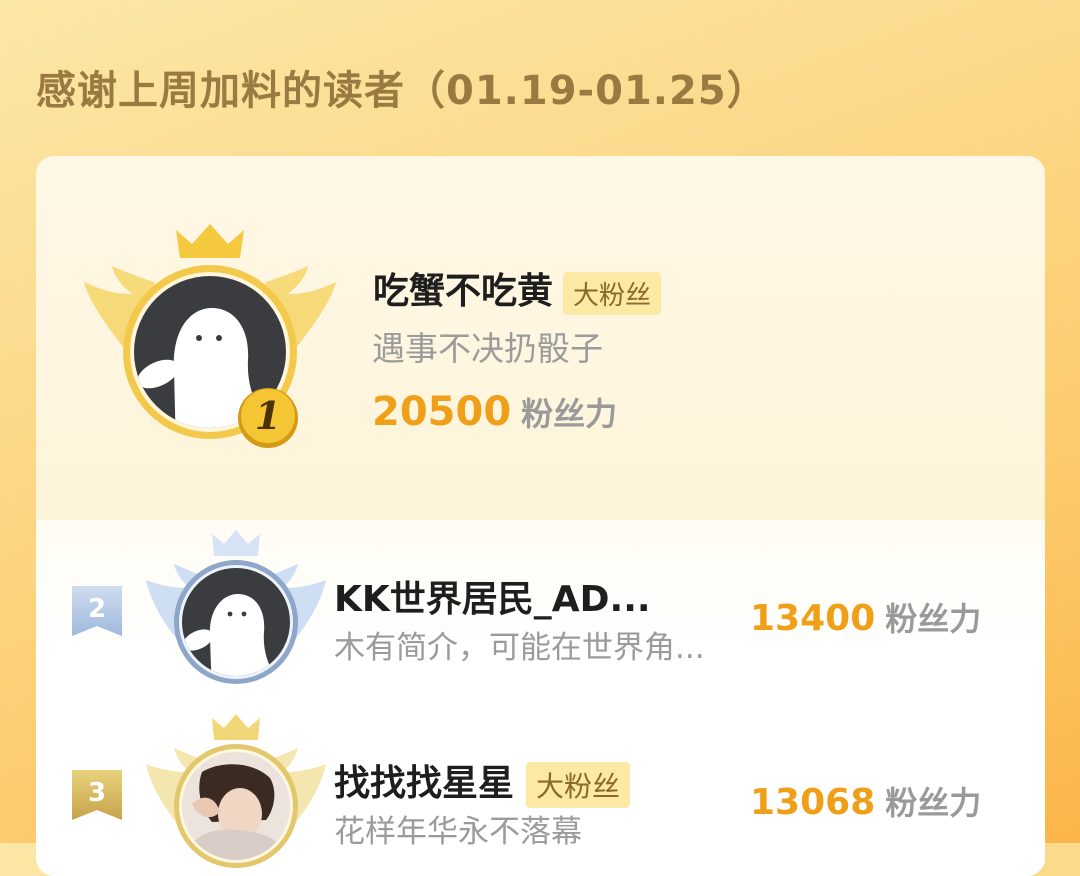 The width and height of the screenshot is (1080, 876). Describe the element at coordinates (813, 618) in the screenshot. I see `score-value: 13400` at that location.